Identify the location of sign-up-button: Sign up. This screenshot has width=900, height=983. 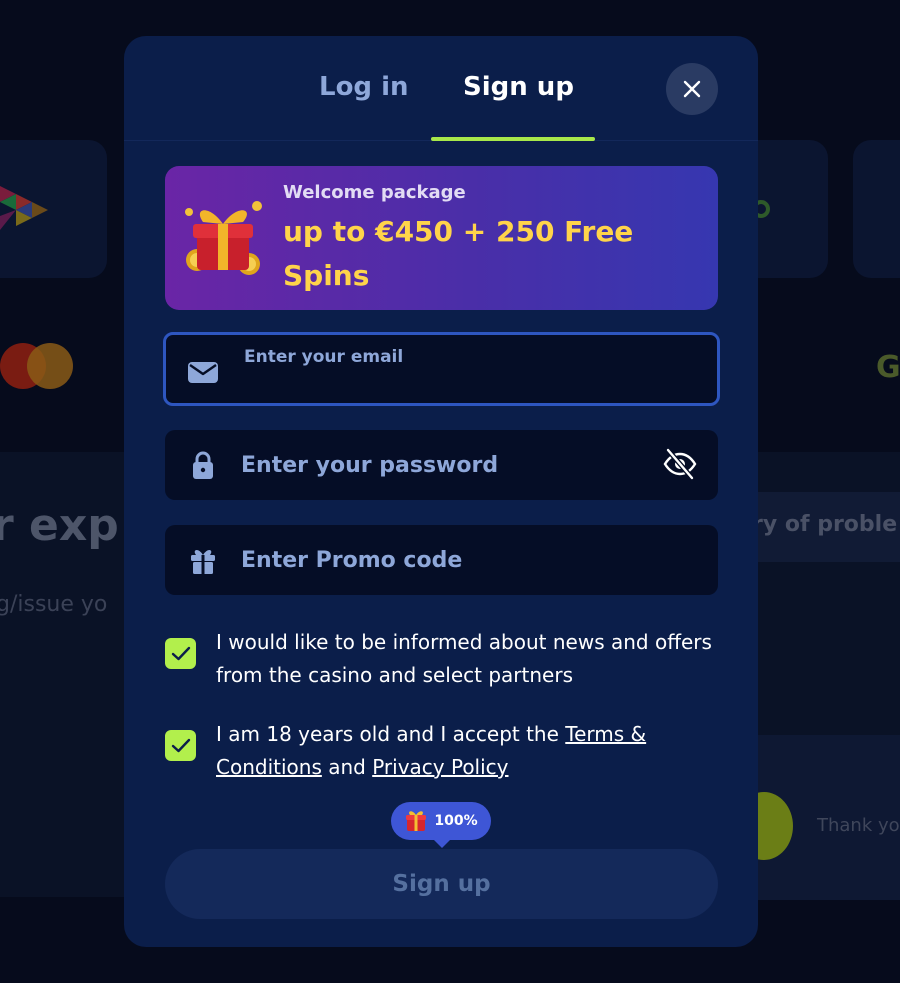
(441, 884).